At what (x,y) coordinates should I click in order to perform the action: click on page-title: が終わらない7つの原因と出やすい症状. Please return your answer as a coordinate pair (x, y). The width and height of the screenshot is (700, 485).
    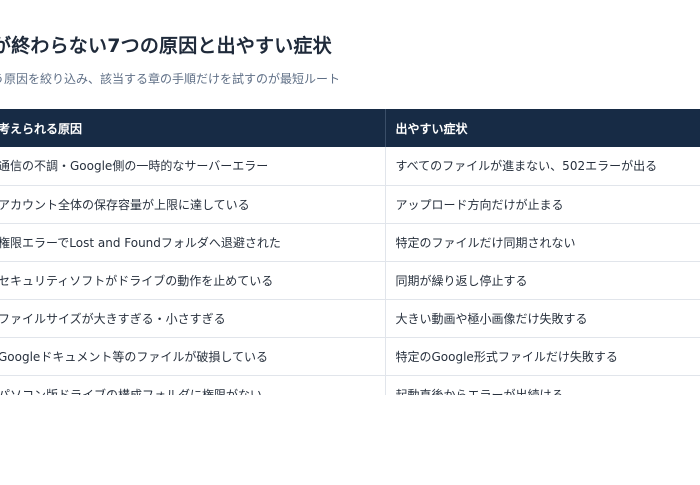
    Looking at the image, I should click on (166, 46).